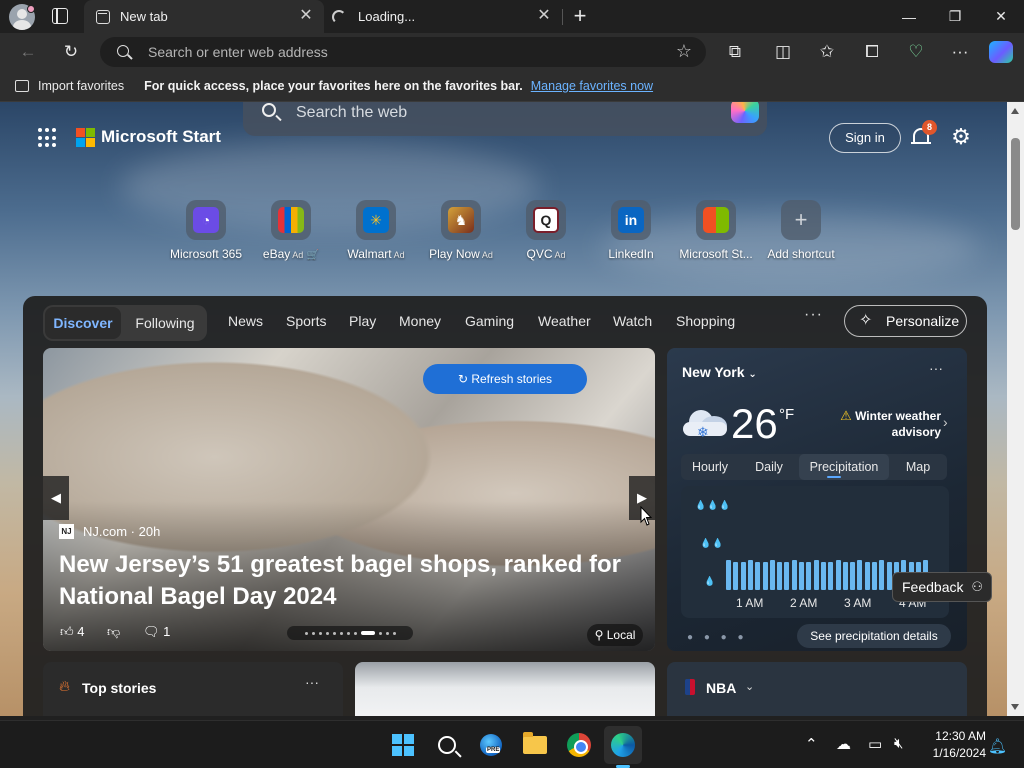  Describe the element at coordinates (1015, 111) in the screenshot. I see `scroll-up-arrow-icon` at that location.